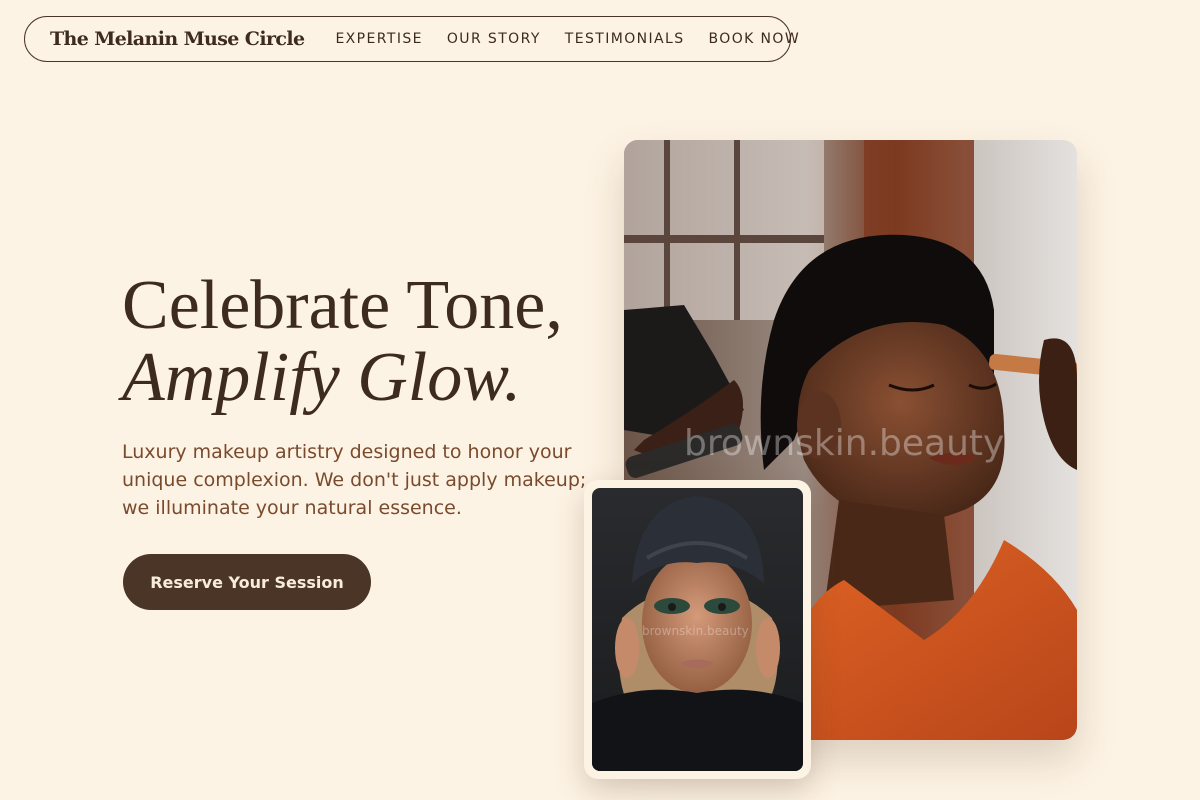 Image resolution: width=1200 pixels, height=800 pixels. Describe the element at coordinates (322, 377) in the screenshot. I see `hero-title-line2: Amplify Glow.` at that location.